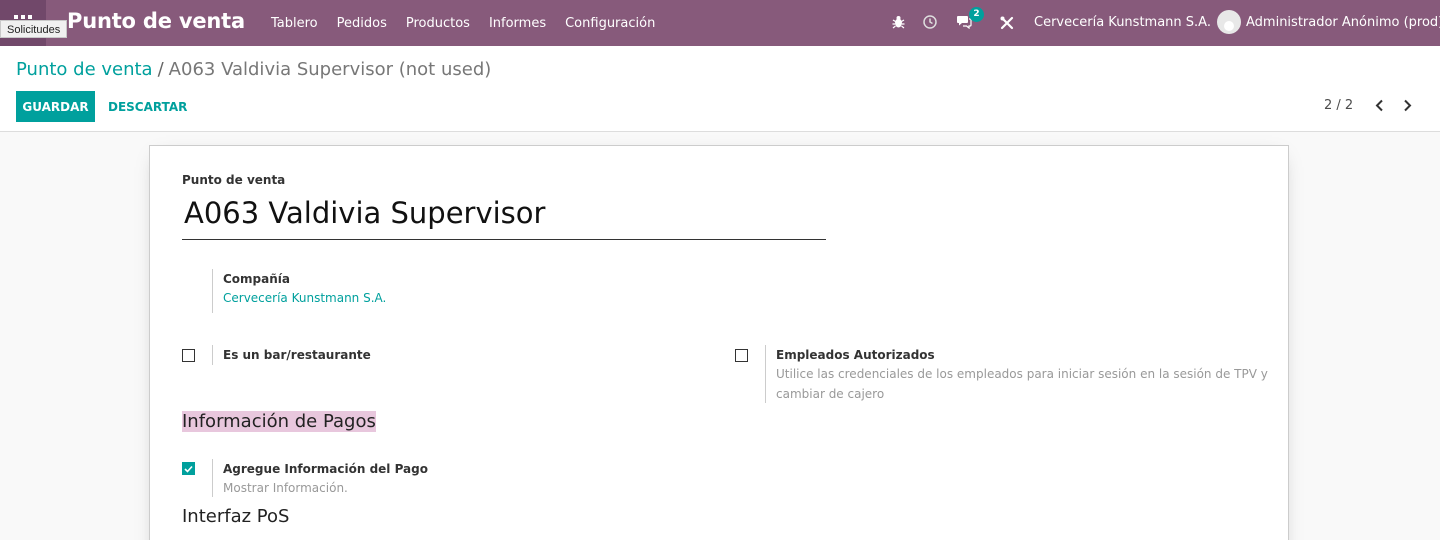 The image size is (1440, 540). I want to click on pager-previous-button, so click(1379, 105).